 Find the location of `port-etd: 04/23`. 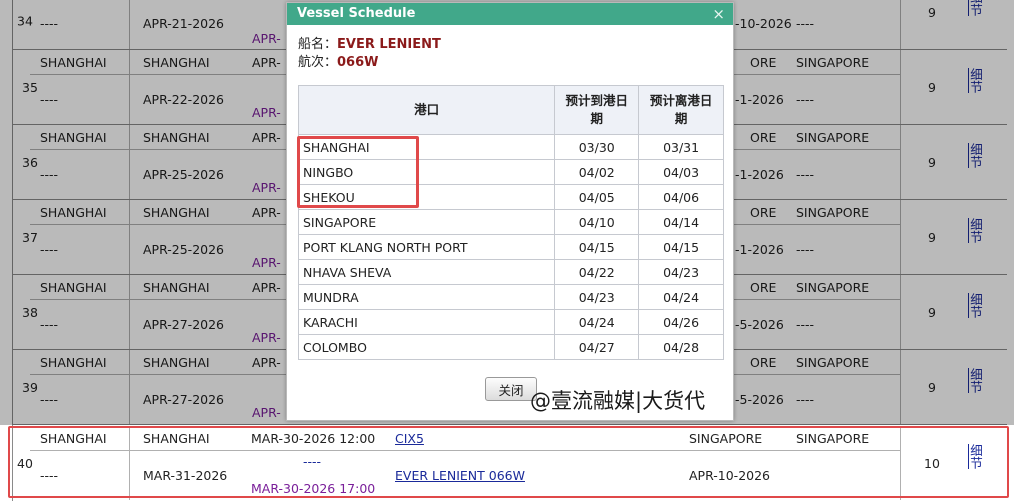

port-etd: 04/23 is located at coordinates (681, 272).